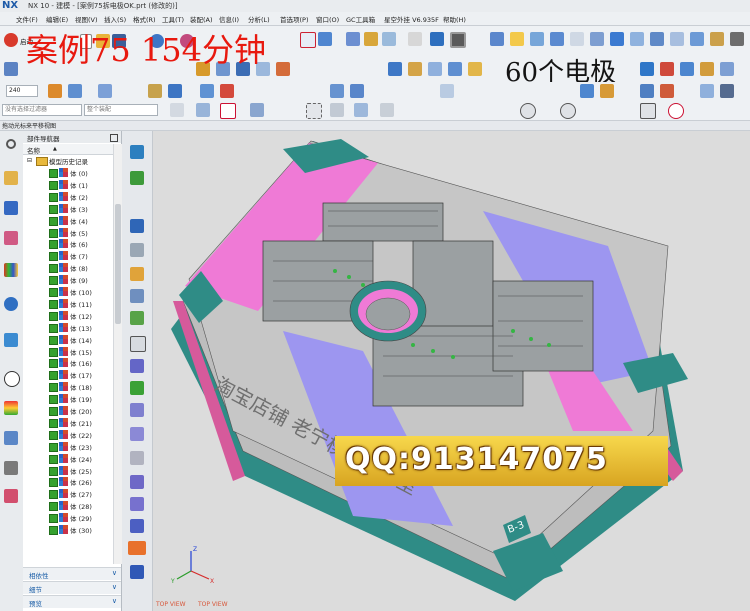 The width and height of the screenshot is (750, 611). I want to click on details-section: 细节 ∨, so click(72, 587).